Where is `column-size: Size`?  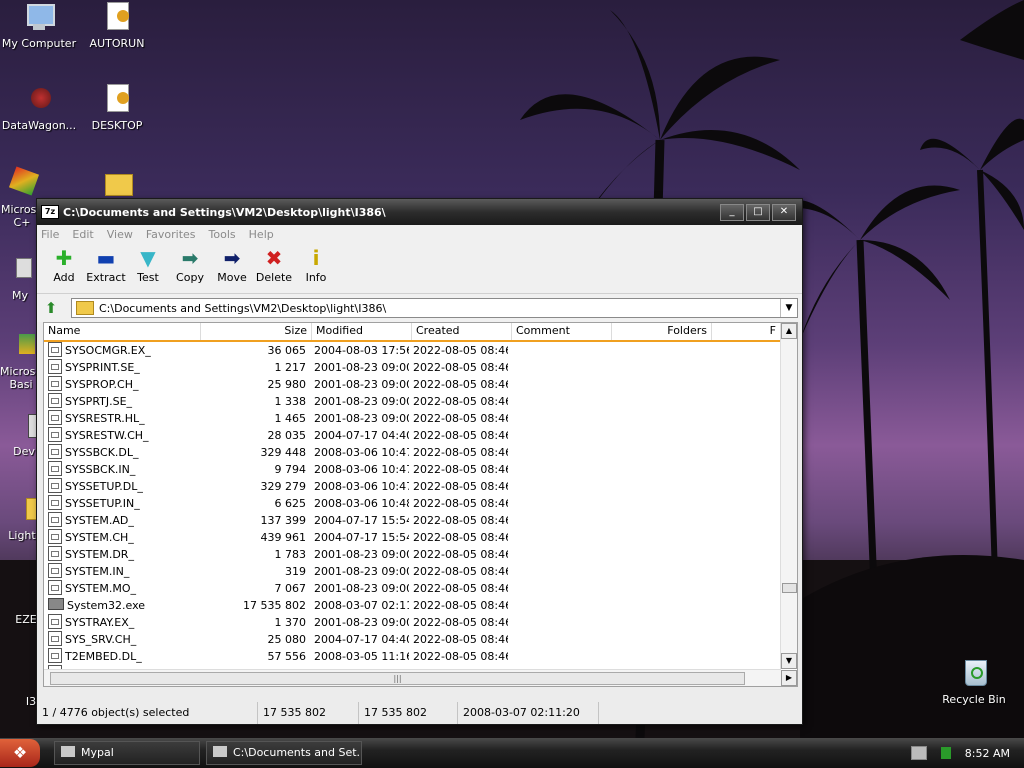
column-size: Size is located at coordinates (256, 331).